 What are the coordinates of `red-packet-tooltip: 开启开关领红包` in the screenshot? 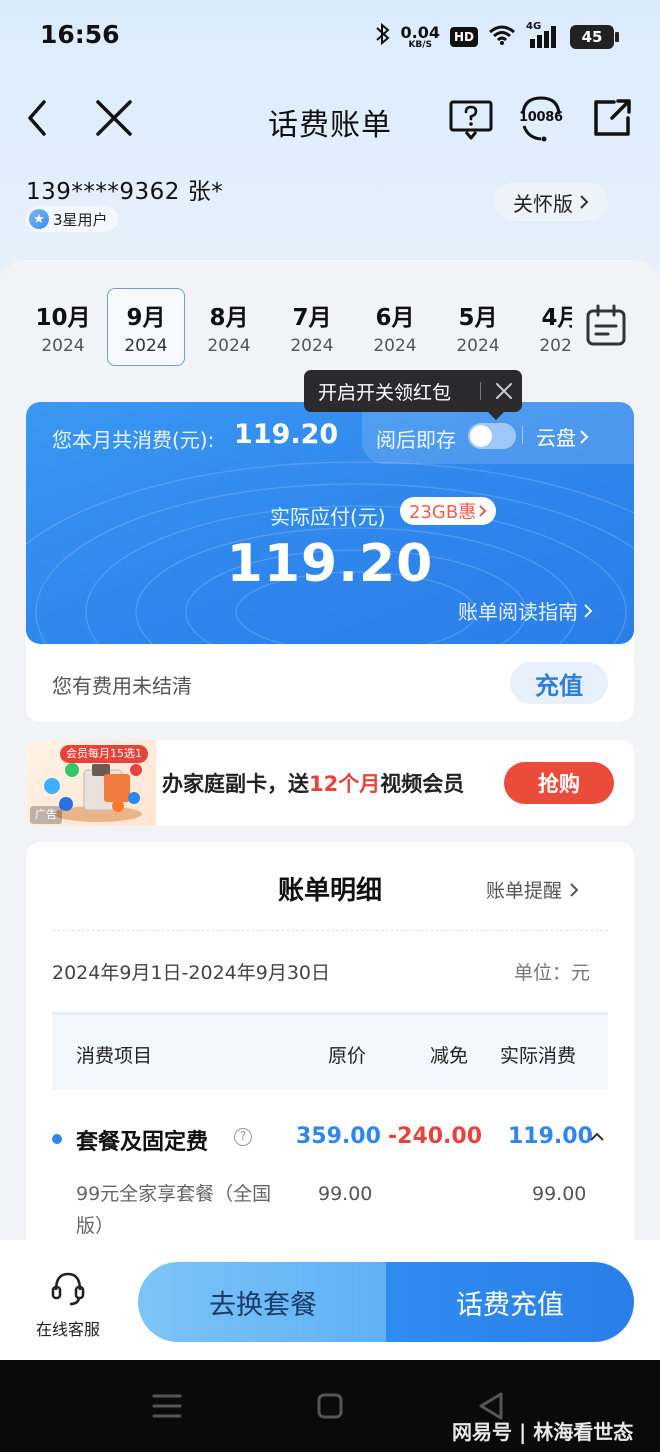 It's located at (413, 395).